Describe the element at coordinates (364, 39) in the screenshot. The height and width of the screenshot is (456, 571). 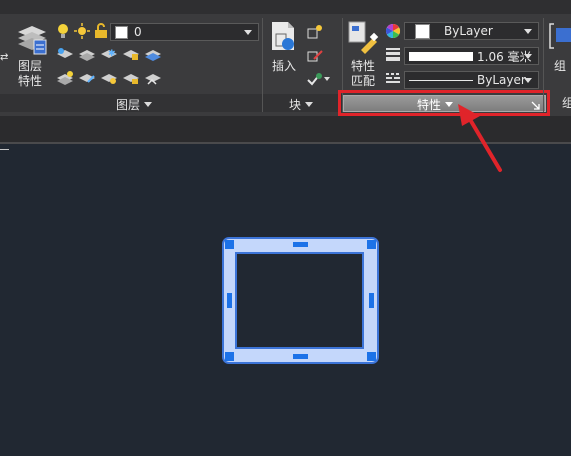
I see `match-properties-icon` at that location.